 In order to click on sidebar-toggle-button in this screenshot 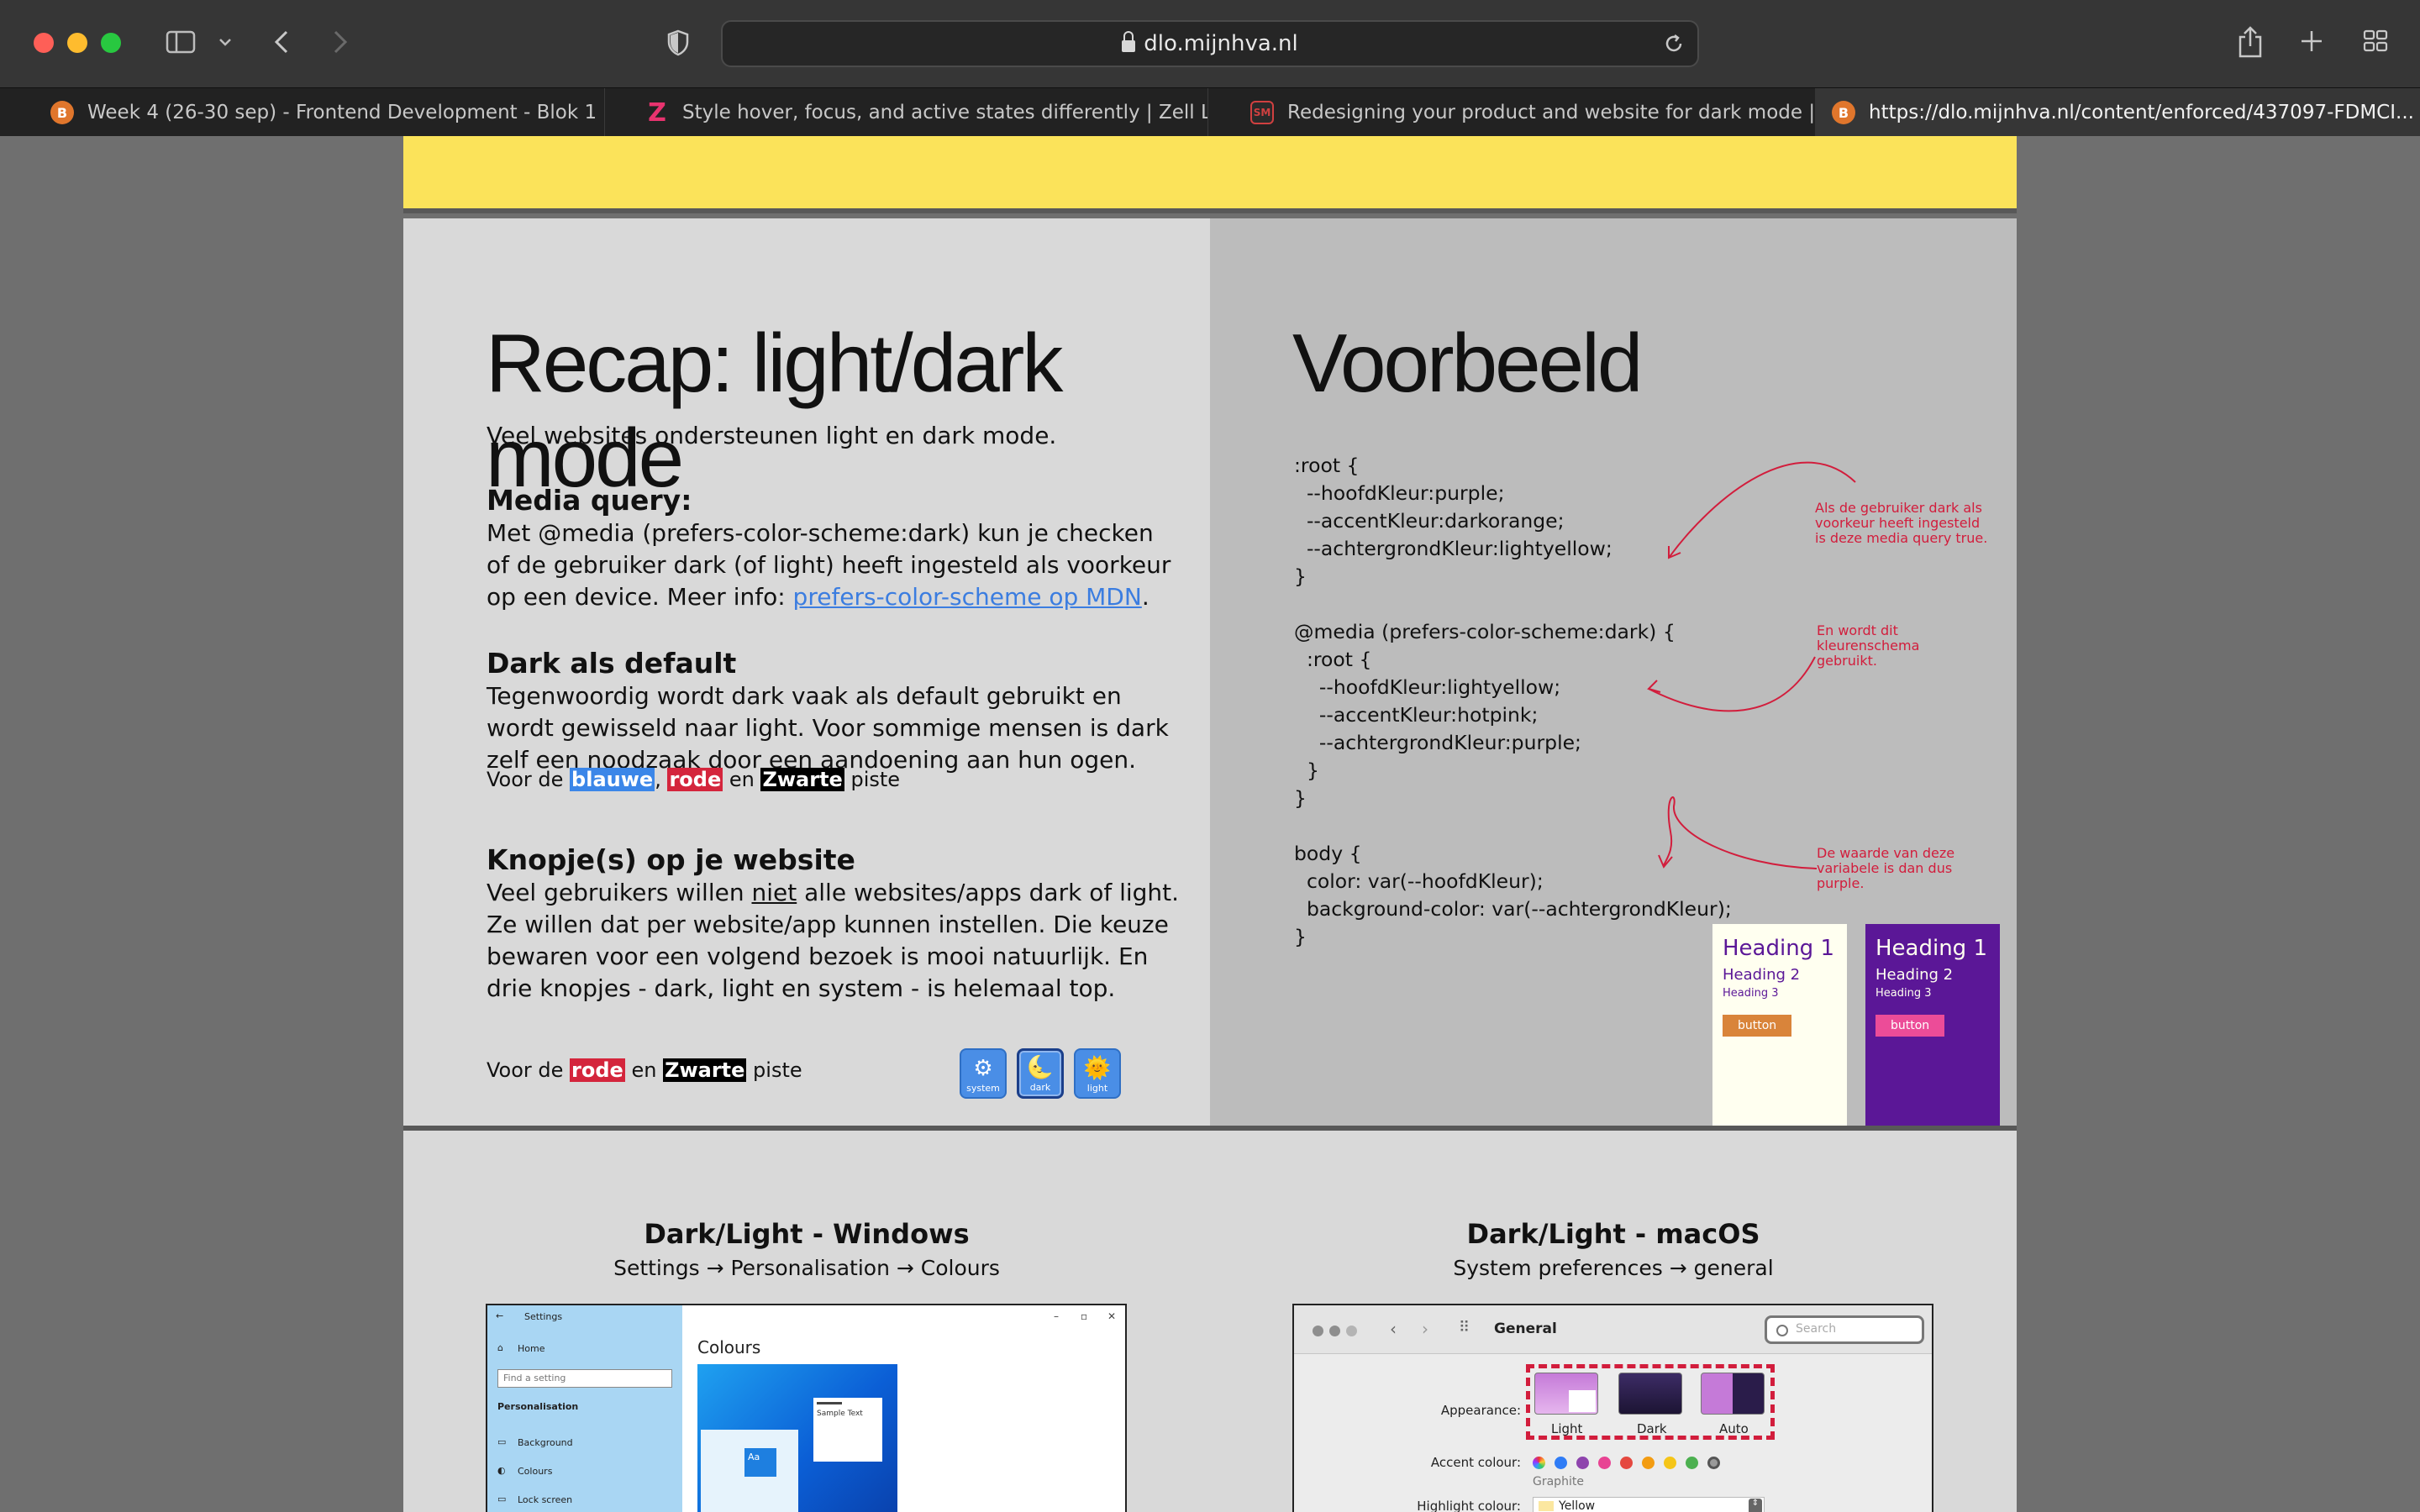, I will do `click(181, 42)`.